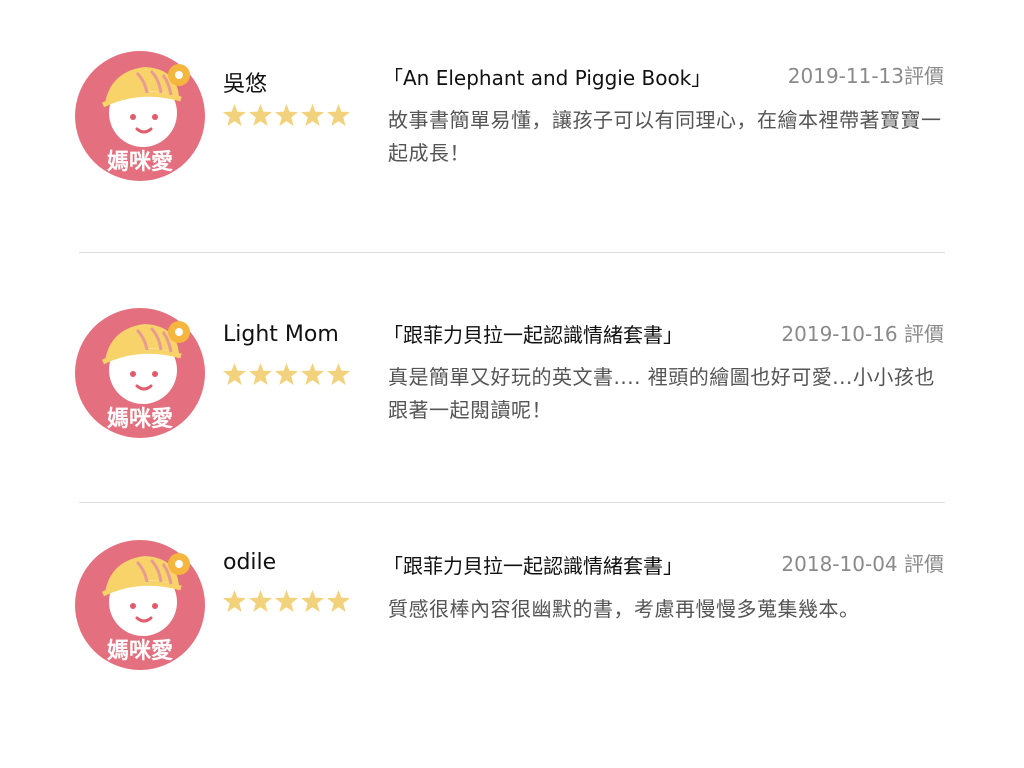 The width and height of the screenshot is (1024, 768). What do you see at coordinates (624, 609) in the screenshot?
I see `review-text: 質感很棒內容很幽默的書，考慮再慢慢多蒐集幾本。` at bounding box center [624, 609].